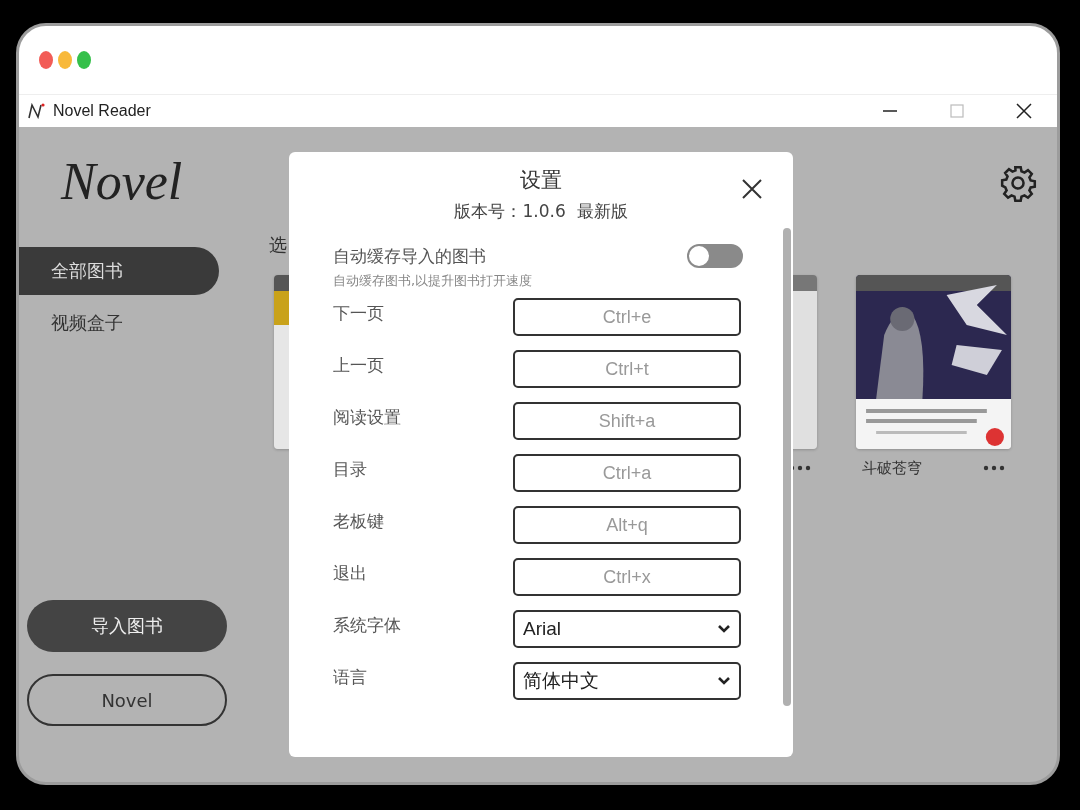 This screenshot has width=1080, height=810. I want to click on setting-label: 阅读设置, so click(367, 417).